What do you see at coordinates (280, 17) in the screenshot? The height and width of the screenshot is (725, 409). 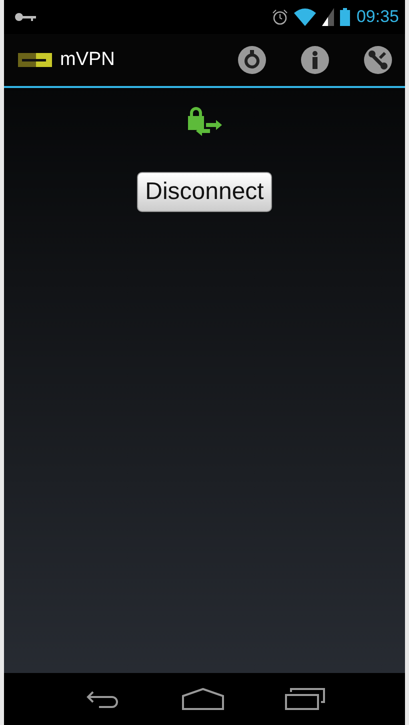 I see `alarm-icon` at bounding box center [280, 17].